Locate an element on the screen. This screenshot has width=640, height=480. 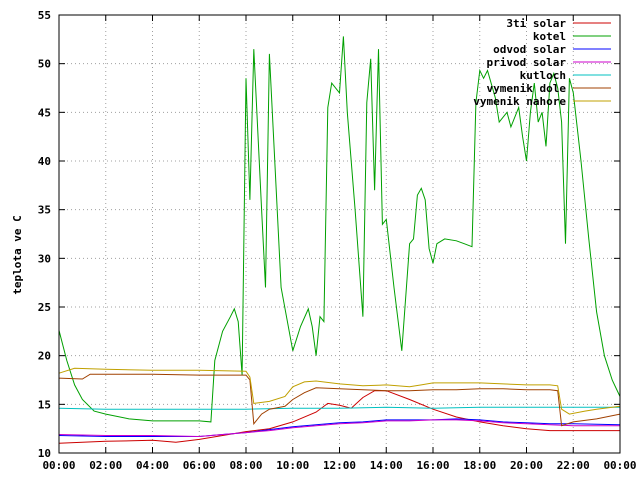
x-tick-label: 22:00 is located at coordinates (573, 465).